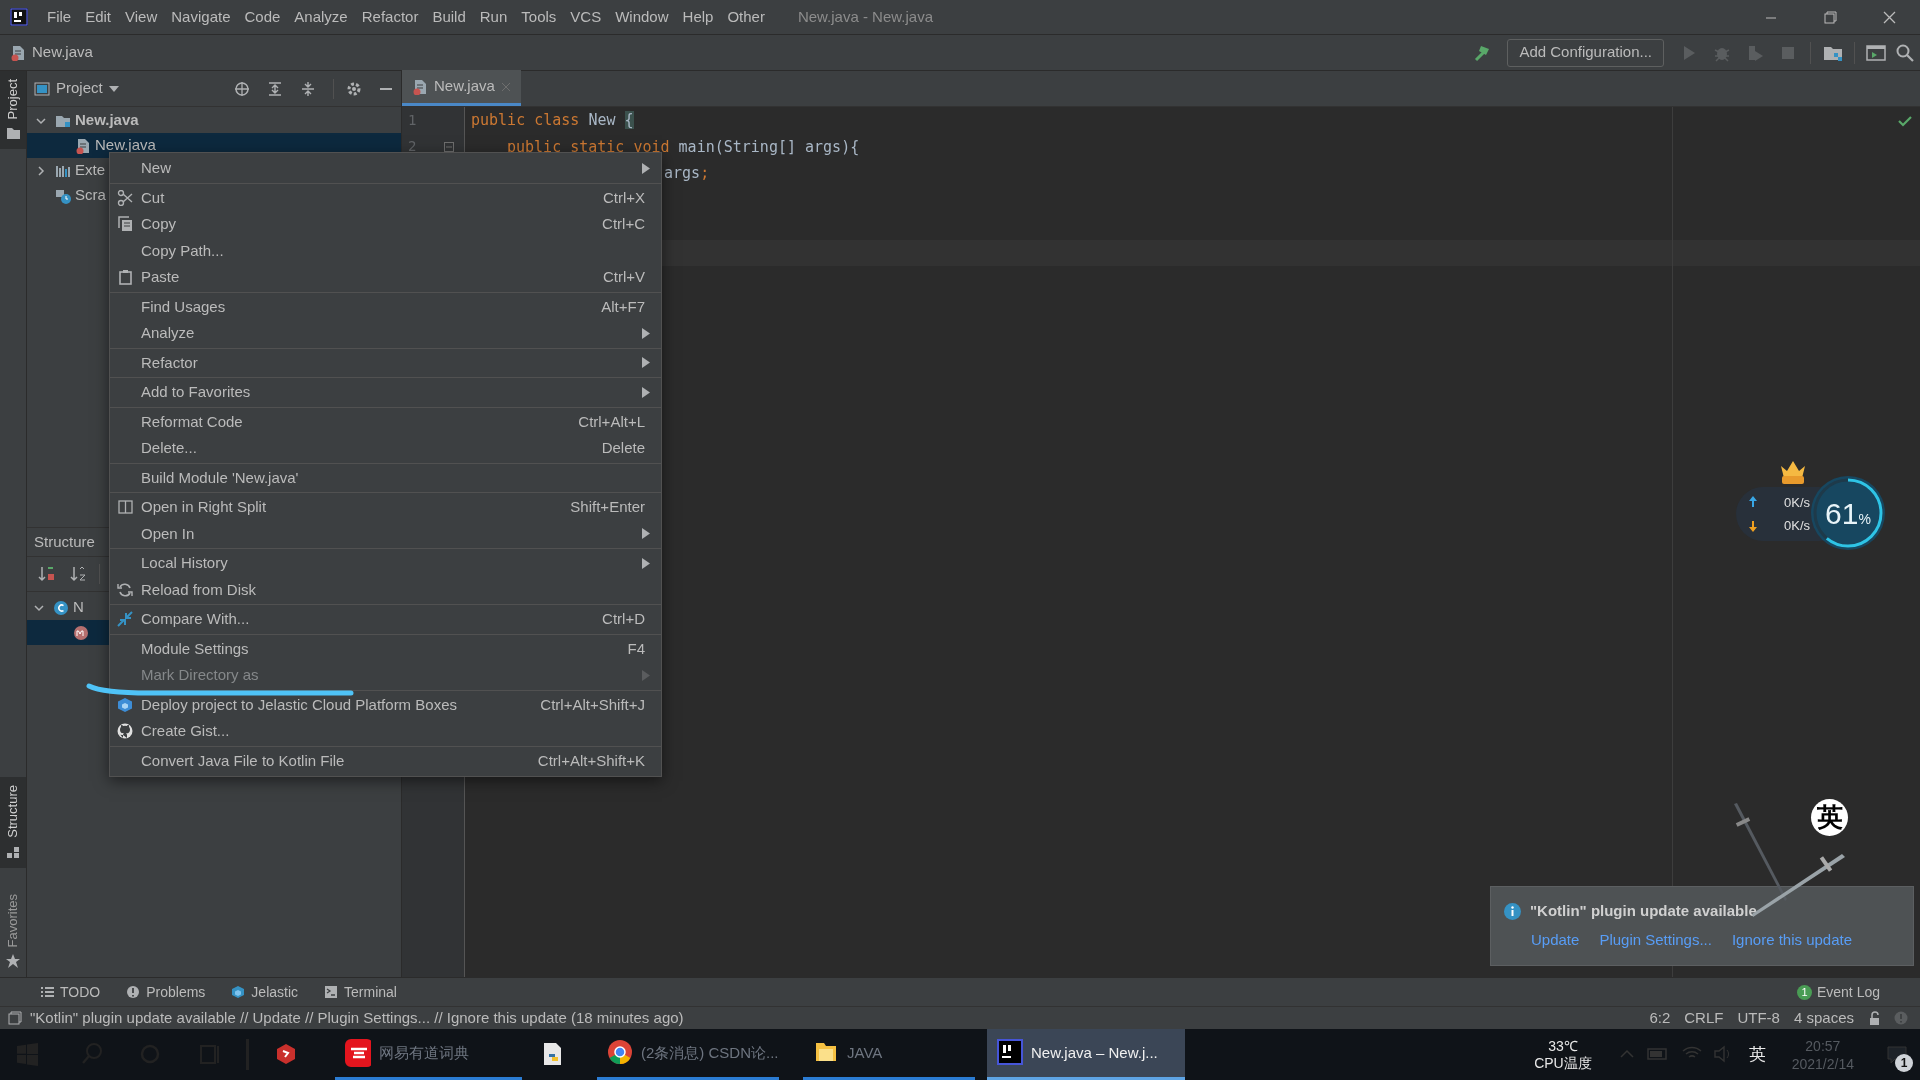 The image size is (1920, 1080). I want to click on temperature-label: CPU温度, so click(1563, 1063).